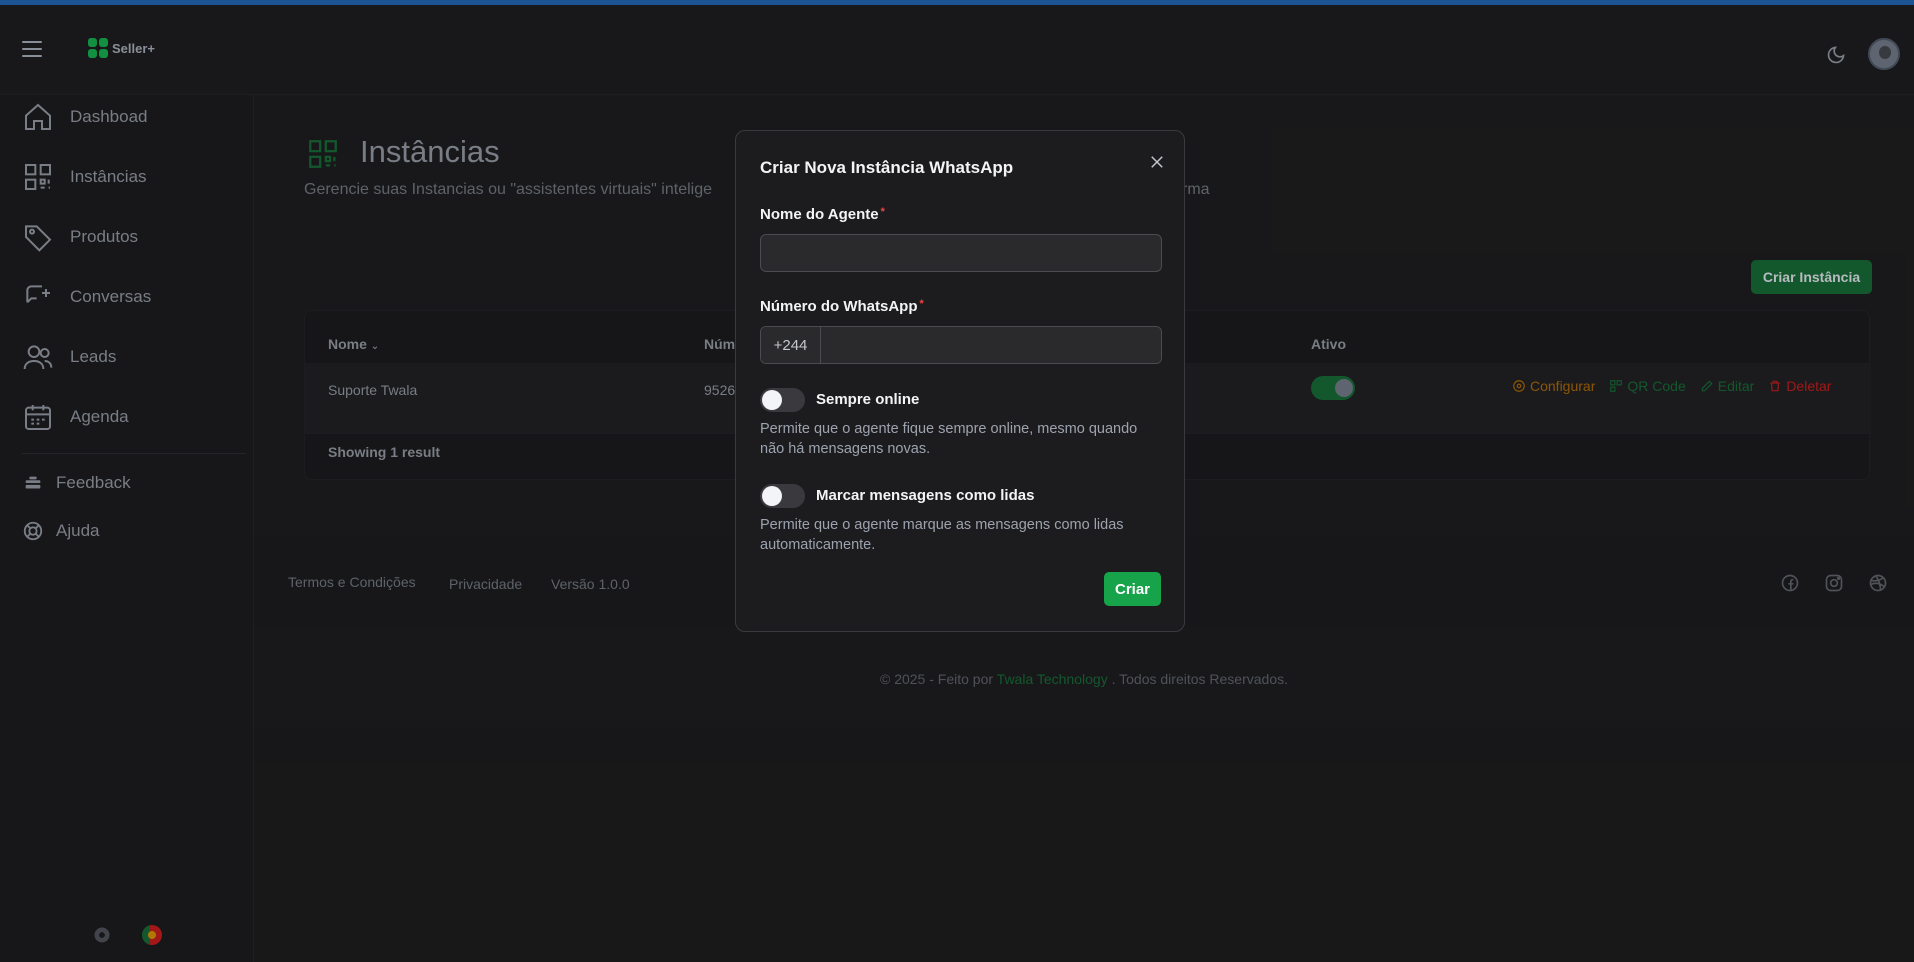 The image size is (1914, 962). What do you see at coordinates (822, 214) in the screenshot?
I see `agent-name-label: Nome do Agente *` at bounding box center [822, 214].